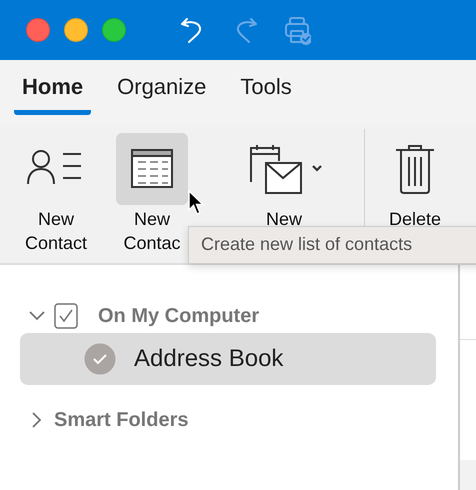 The height and width of the screenshot is (490, 476). What do you see at coordinates (121, 420) in the screenshot?
I see `group-label: Smart Folders` at bounding box center [121, 420].